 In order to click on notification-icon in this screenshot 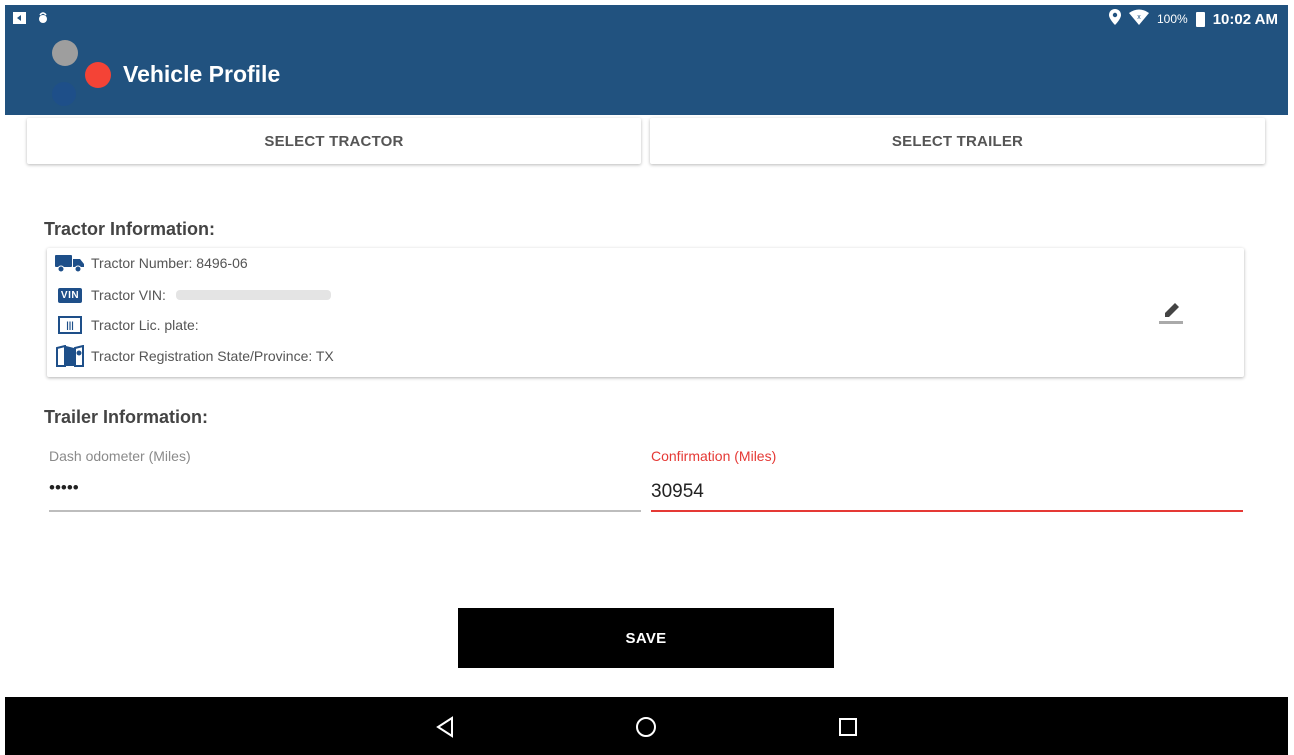, I will do `click(20, 20)`.